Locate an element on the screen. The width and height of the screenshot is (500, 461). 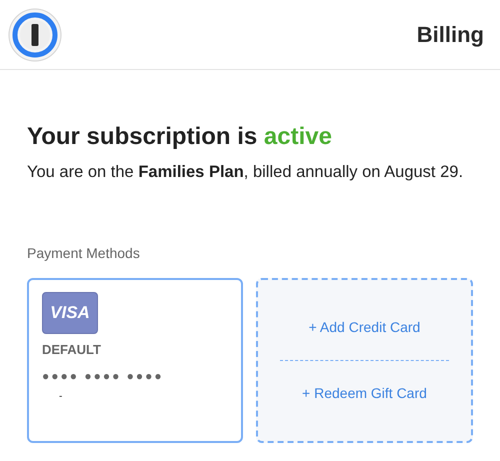
default-label: DEFAULT is located at coordinates (72, 349).